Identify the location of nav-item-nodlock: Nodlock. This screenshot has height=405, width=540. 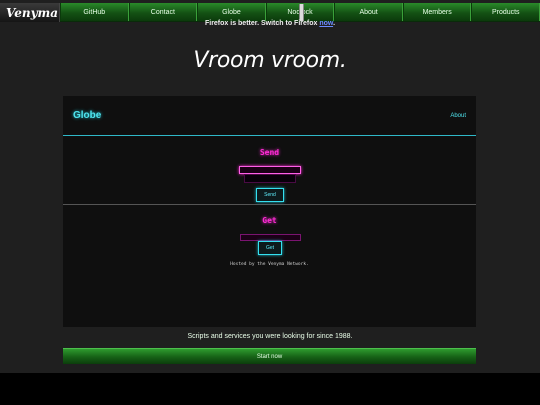
(300, 12).